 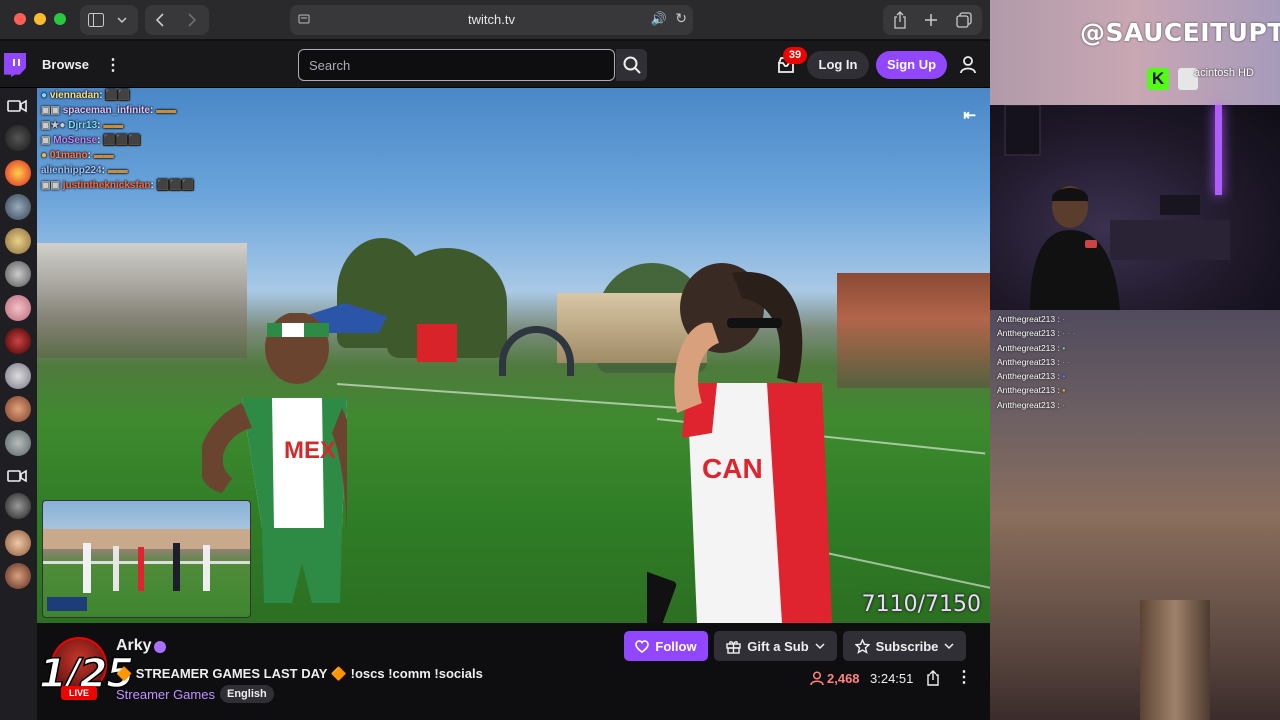 What do you see at coordinates (134, 646) in the screenshot?
I see `channel-name: Arky` at bounding box center [134, 646].